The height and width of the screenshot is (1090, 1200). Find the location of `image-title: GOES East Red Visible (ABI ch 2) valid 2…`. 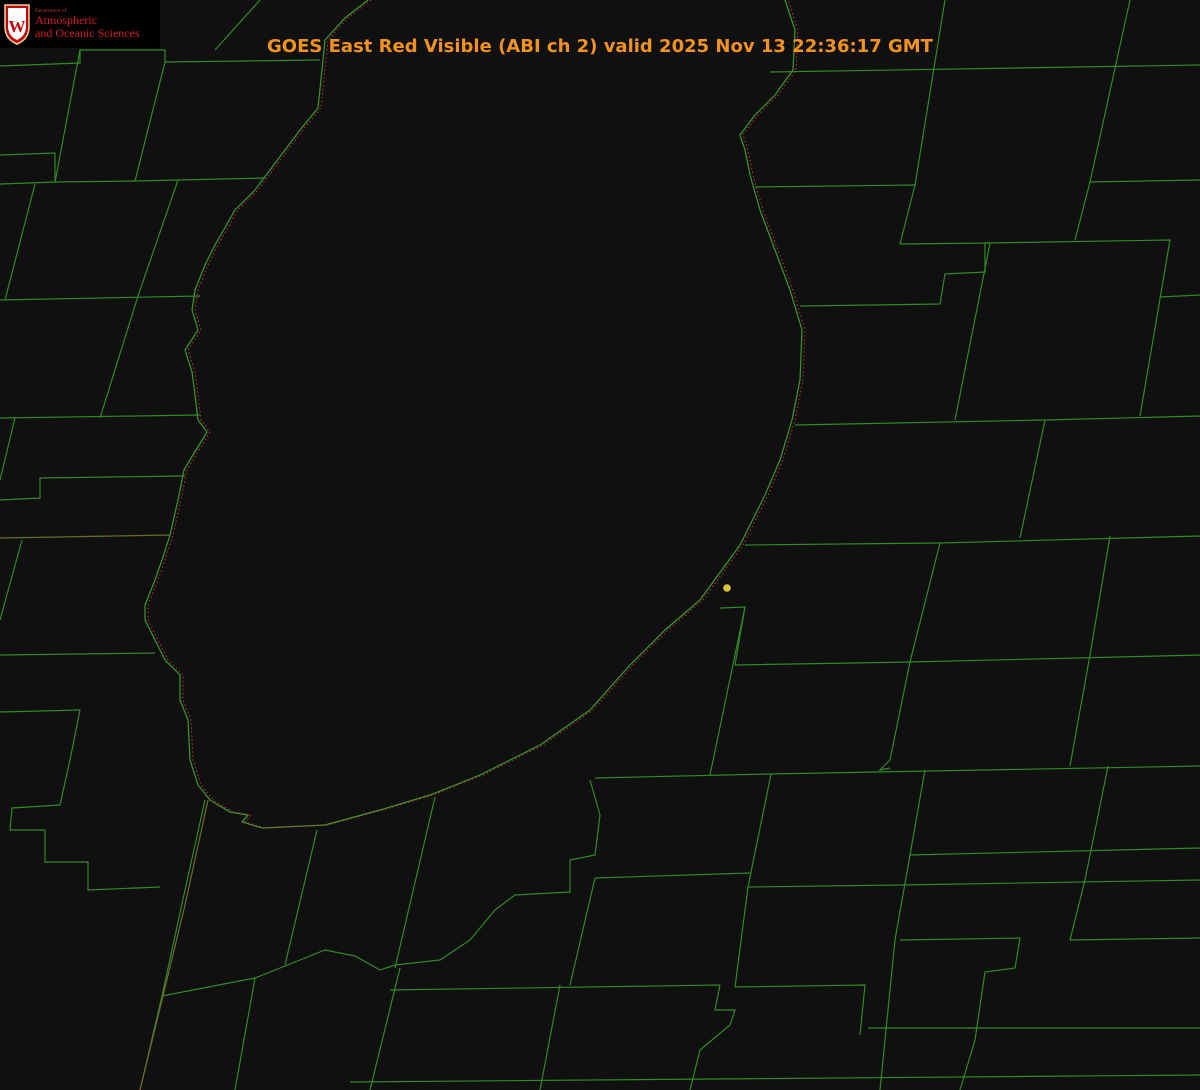

image-title: GOES East Red Visible (ABI ch 2) valid 2… is located at coordinates (600, 46).